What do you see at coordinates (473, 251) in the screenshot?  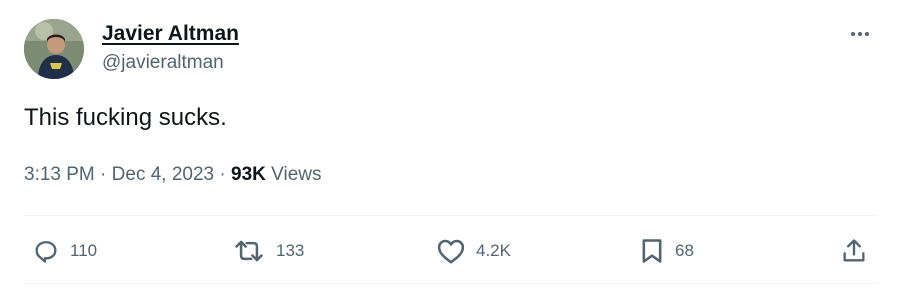 I see `like-button: 4.2K` at bounding box center [473, 251].